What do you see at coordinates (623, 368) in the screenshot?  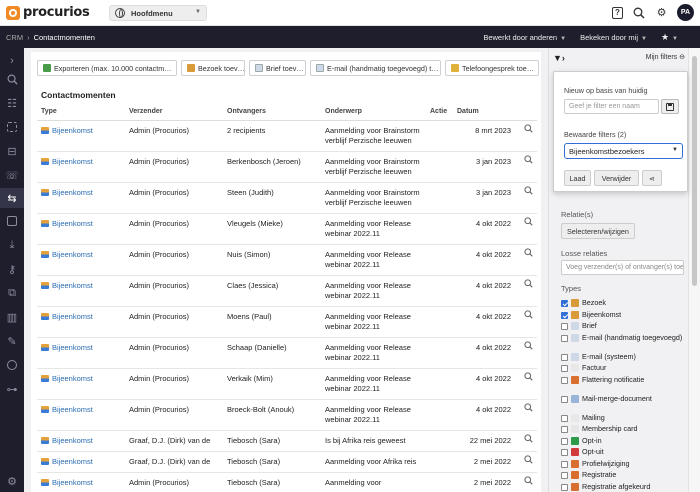 I see `type-filter-item: Factuur` at bounding box center [623, 368].